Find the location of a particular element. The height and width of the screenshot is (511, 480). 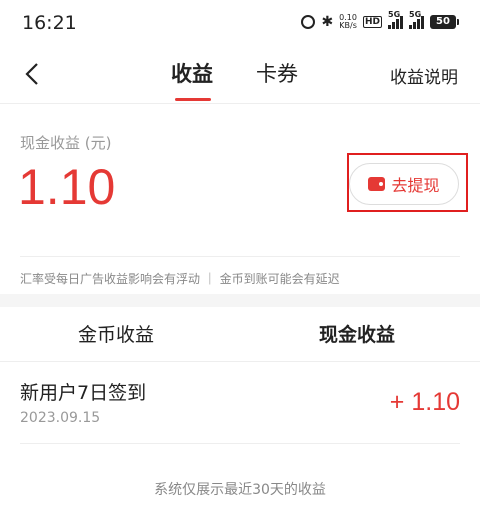

record-amount: + 1.10 is located at coordinates (424, 402).